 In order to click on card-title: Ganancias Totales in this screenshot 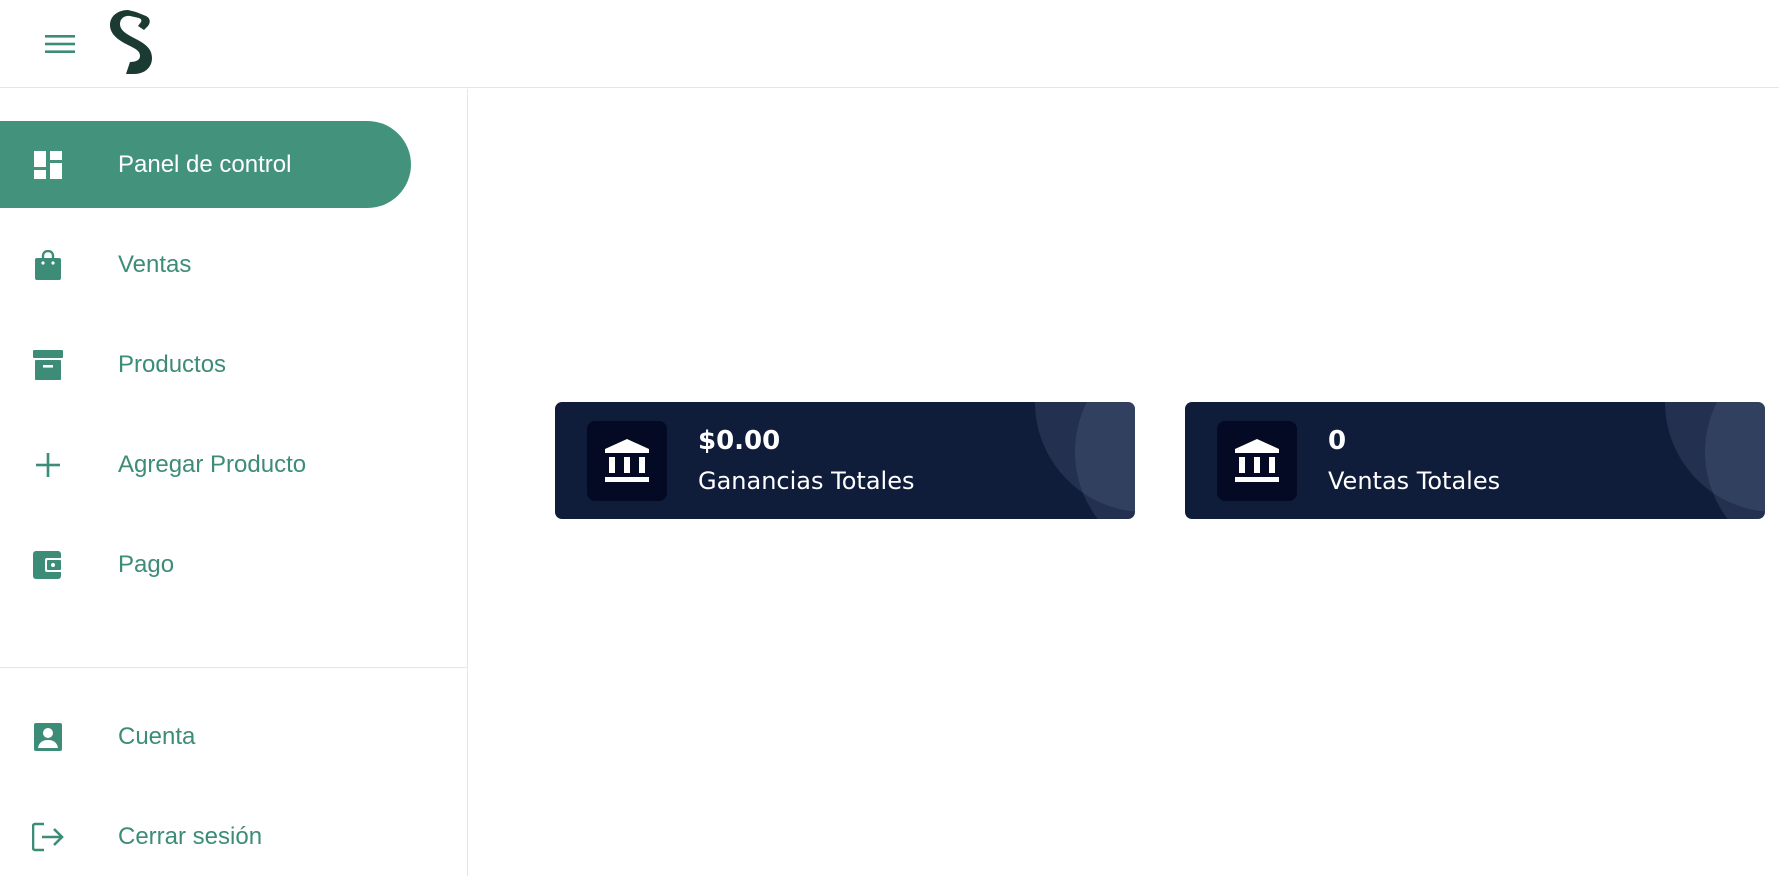, I will do `click(806, 481)`.